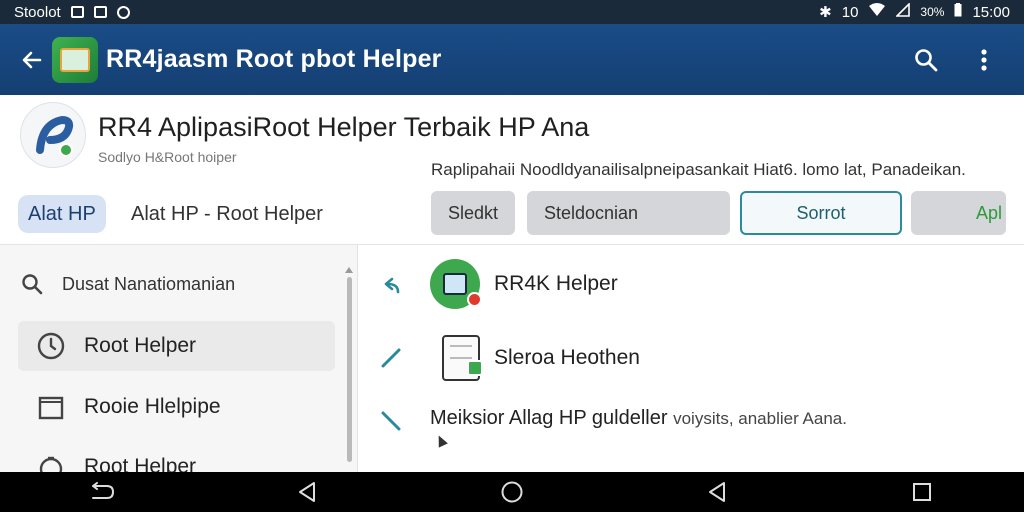 Image resolution: width=1024 pixels, height=512 pixels. Describe the element at coordinates (958, 12) in the screenshot. I see `battery-icon` at that location.